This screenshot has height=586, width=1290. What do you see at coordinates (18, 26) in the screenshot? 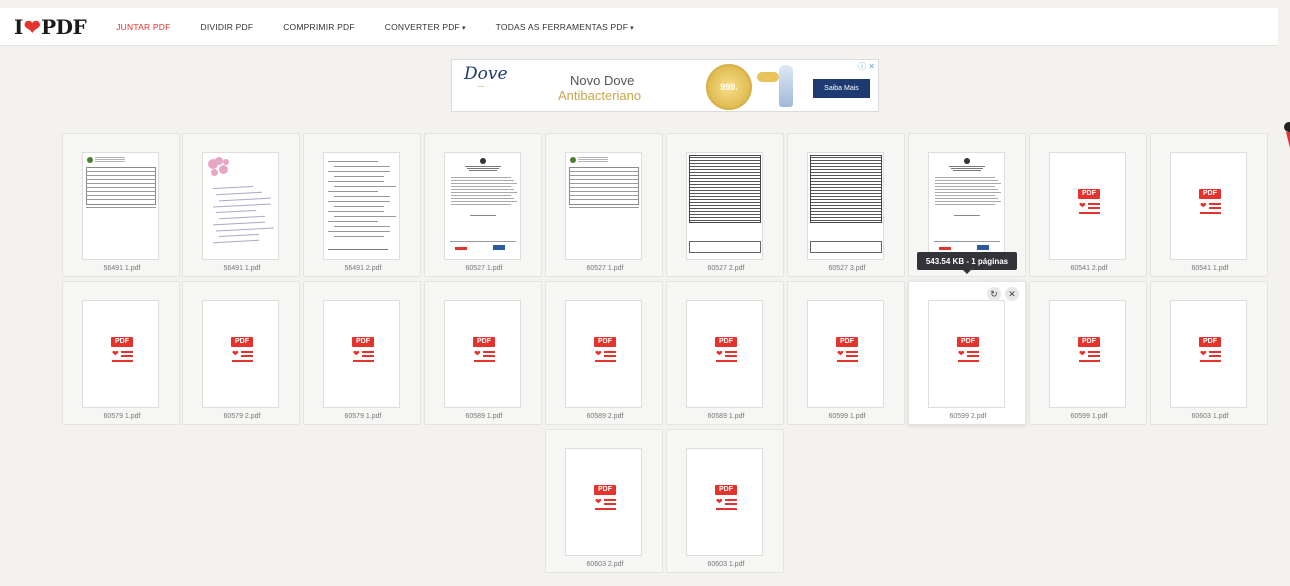
I see `logo-letter: I` at bounding box center [18, 26].